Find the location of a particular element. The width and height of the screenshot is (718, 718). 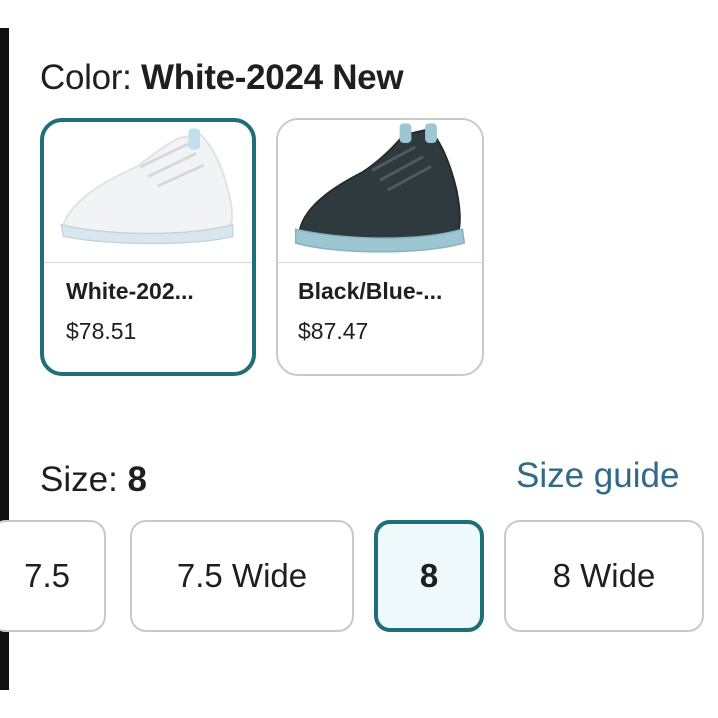

white-shoe-image is located at coordinates (148, 192).